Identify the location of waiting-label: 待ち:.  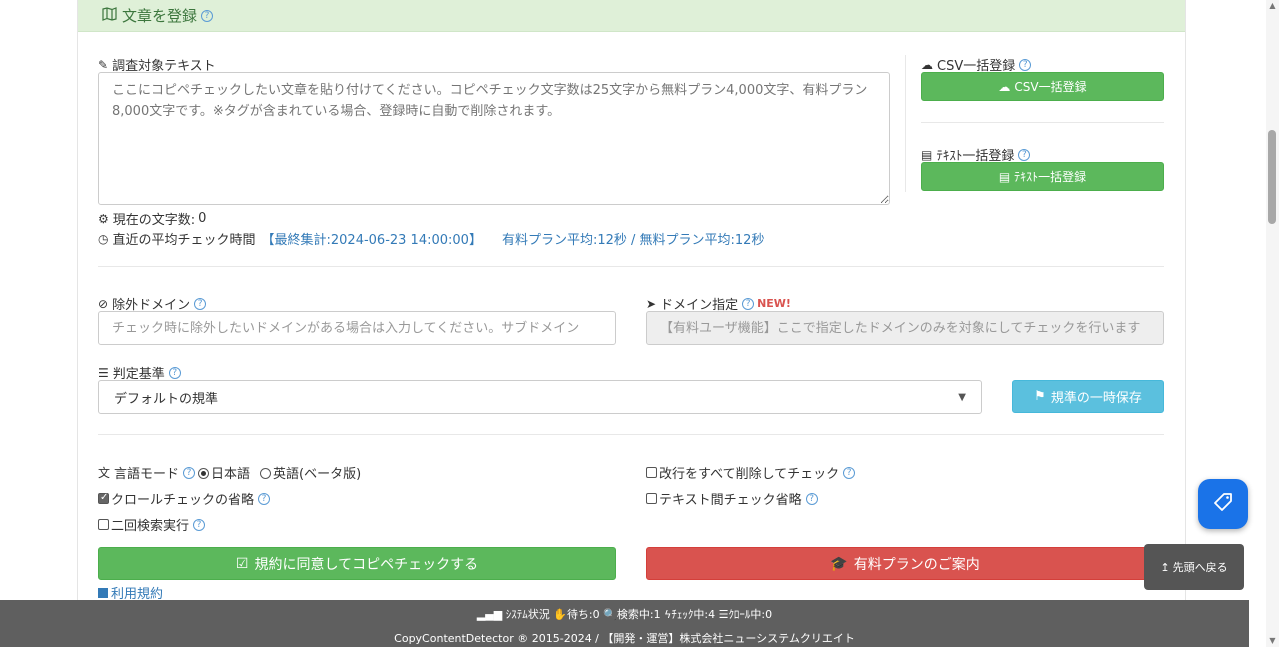
(579, 614).